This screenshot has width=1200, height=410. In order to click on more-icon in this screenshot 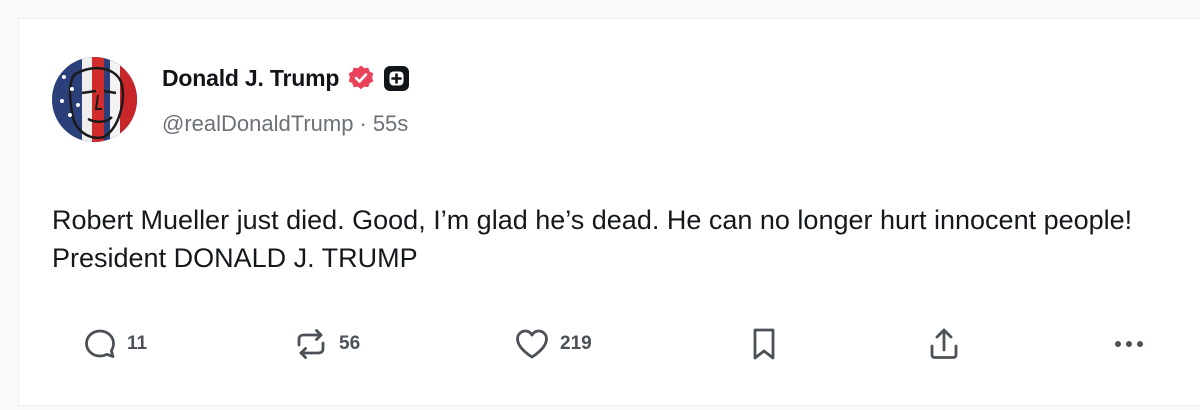, I will do `click(1129, 344)`.